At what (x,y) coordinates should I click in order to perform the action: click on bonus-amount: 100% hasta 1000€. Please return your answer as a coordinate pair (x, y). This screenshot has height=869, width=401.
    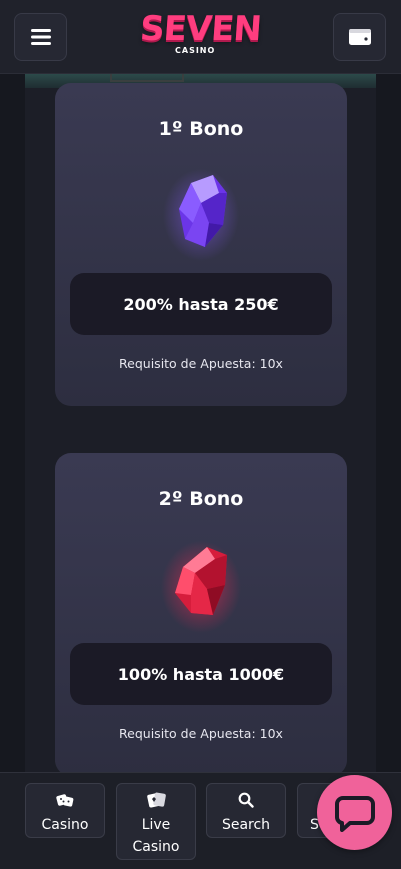
    Looking at the image, I should click on (201, 674).